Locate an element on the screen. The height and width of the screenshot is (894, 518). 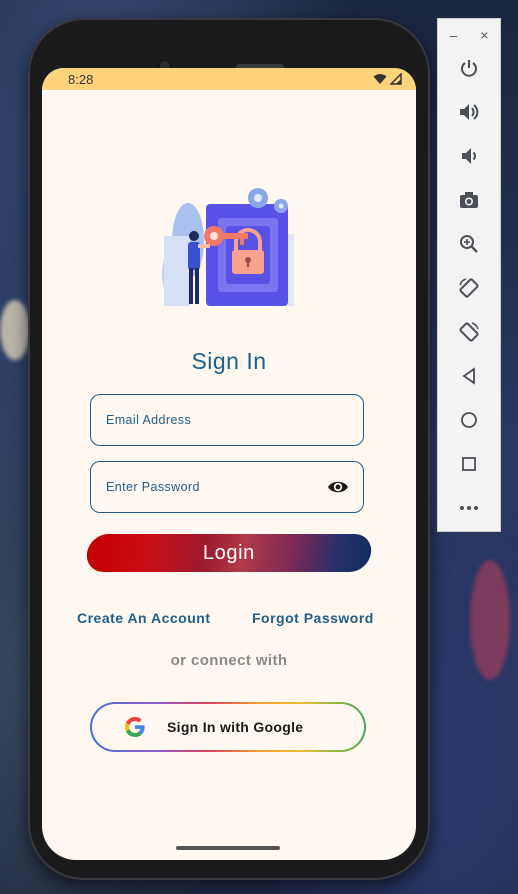
wifi-icon is located at coordinates (380, 79).